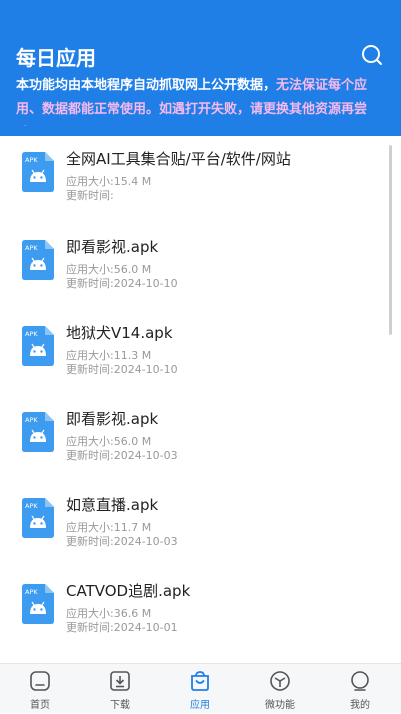  Describe the element at coordinates (109, 613) in the screenshot. I see `app-size: 应用大小:36.6 M` at that location.